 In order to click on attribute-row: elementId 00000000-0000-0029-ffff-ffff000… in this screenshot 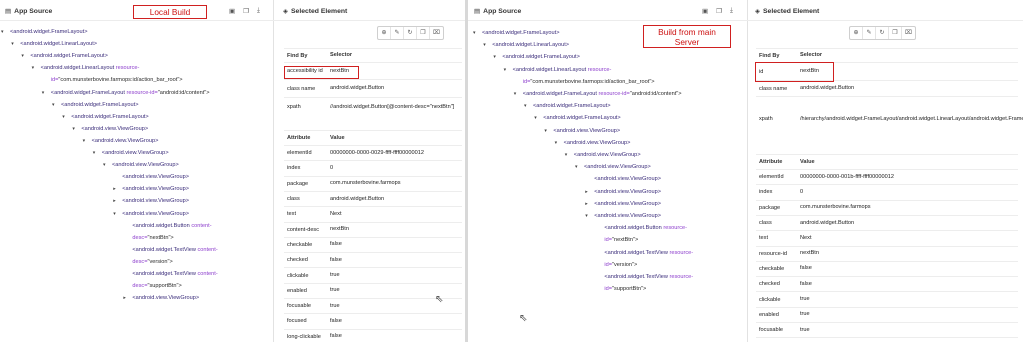, I will do `click(373, 152)`.